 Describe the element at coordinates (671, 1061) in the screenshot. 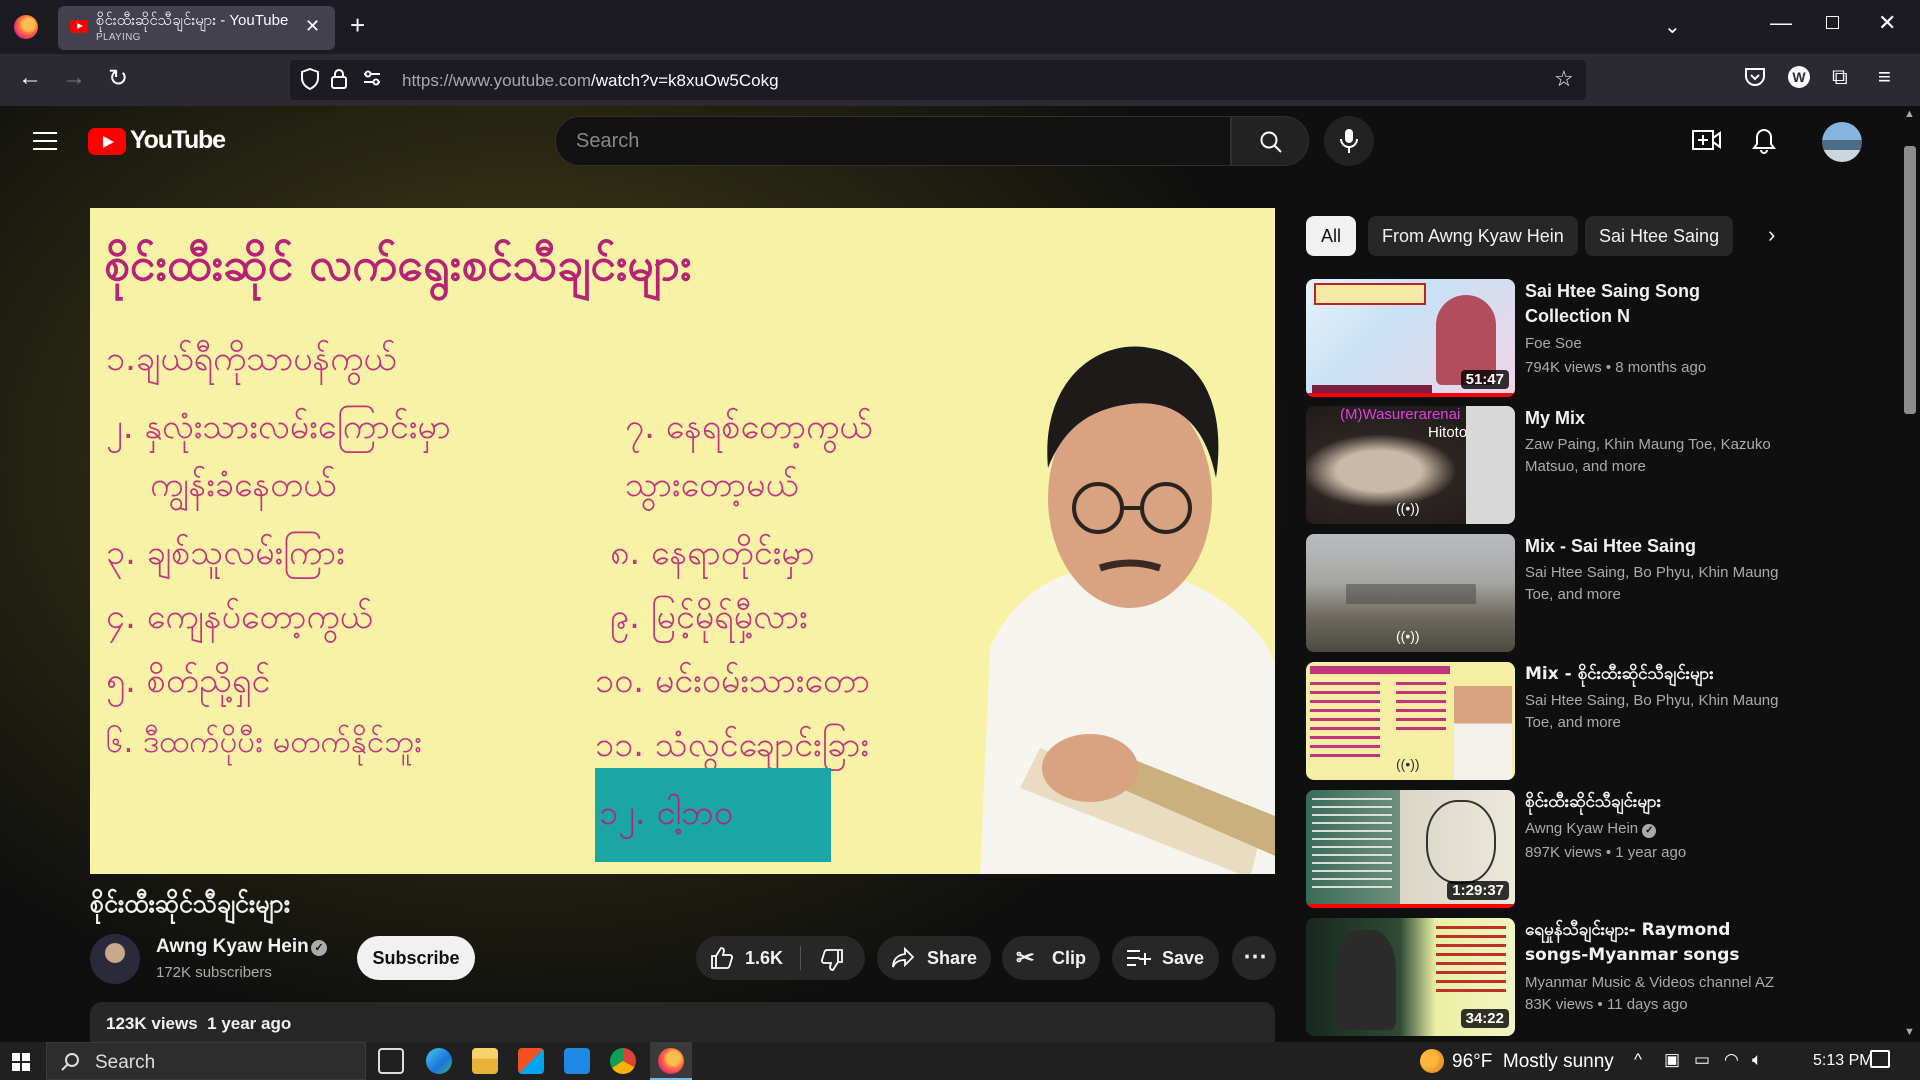

I see `taskbar-firefox-active` at that location.